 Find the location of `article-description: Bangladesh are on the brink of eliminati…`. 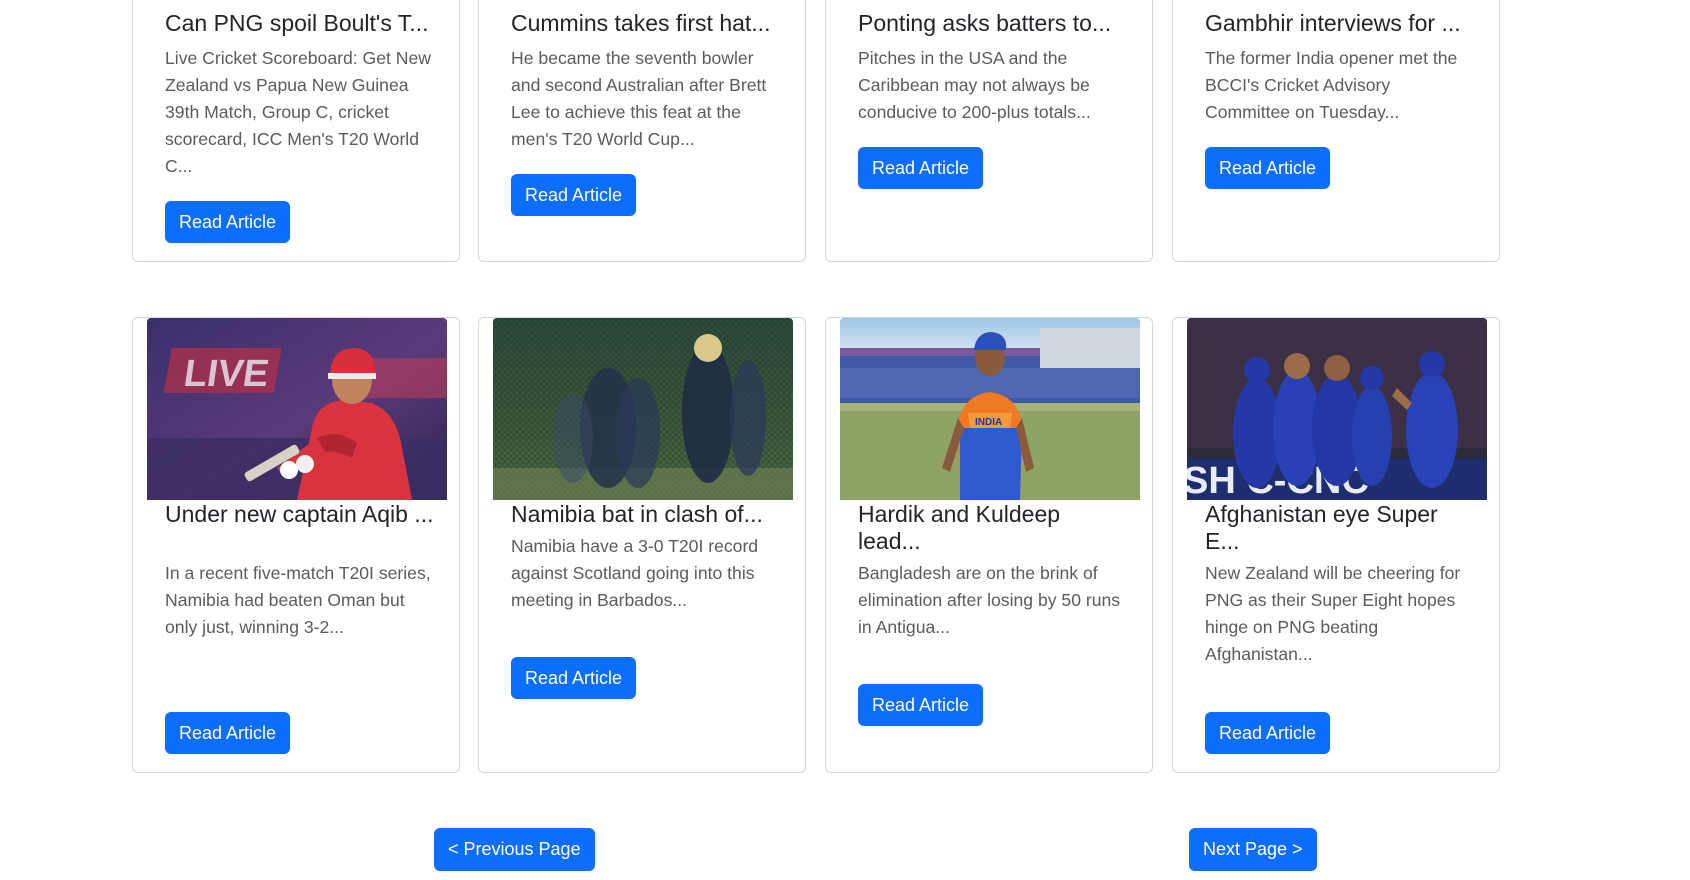

article-description: Bangladesh are on the brink of eliminati… is located at coordinates (989, 600).